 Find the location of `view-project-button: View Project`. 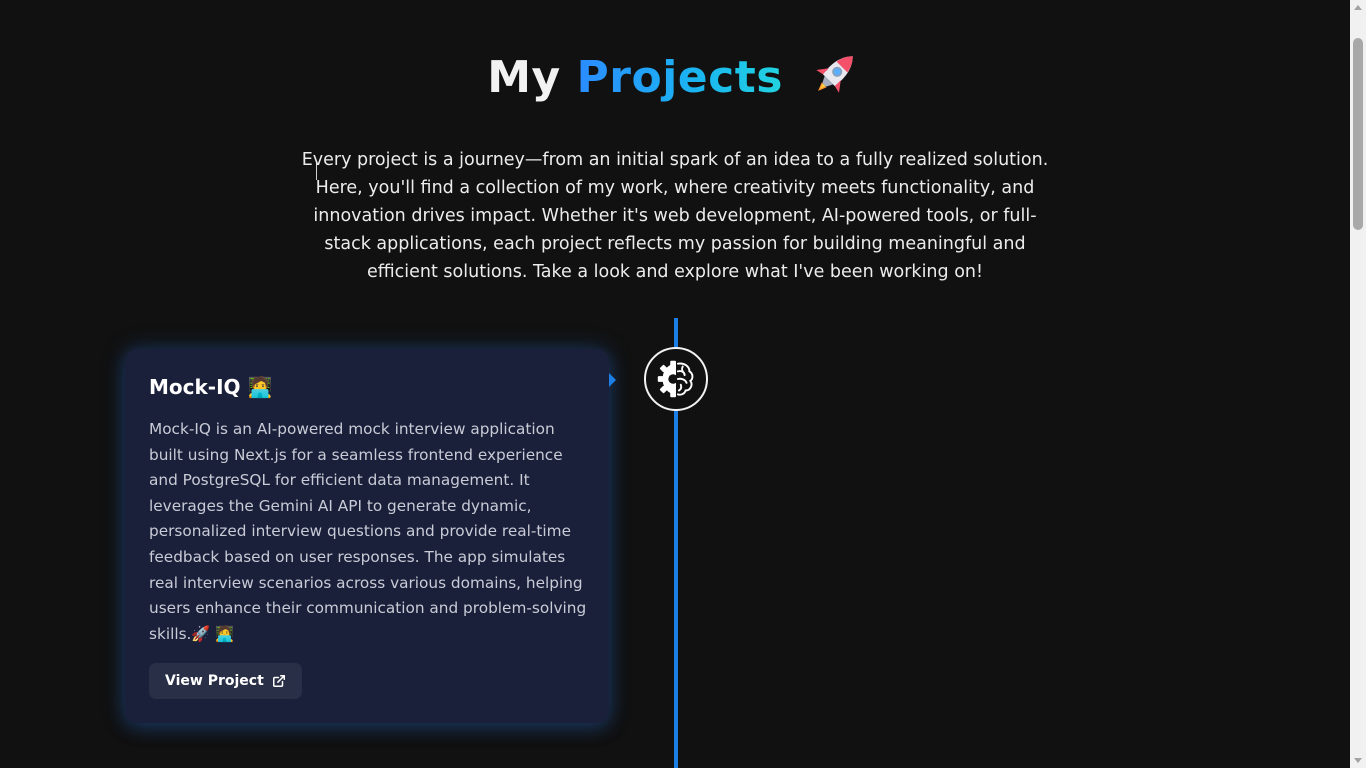

view-project-button: View Project is located at coordinates (225, 681).